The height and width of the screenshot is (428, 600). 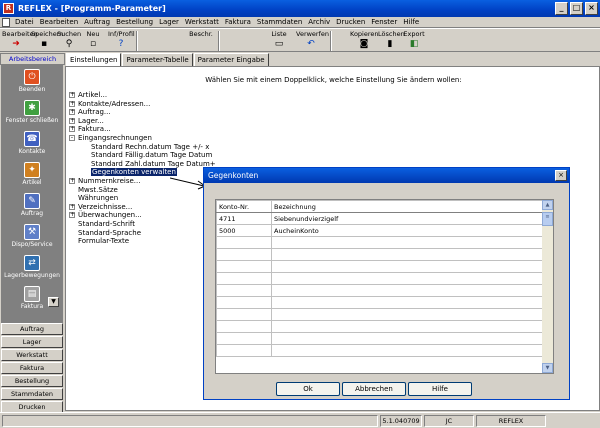 I want to click on new-button: Neu ▫, so click(x=93, y=41).